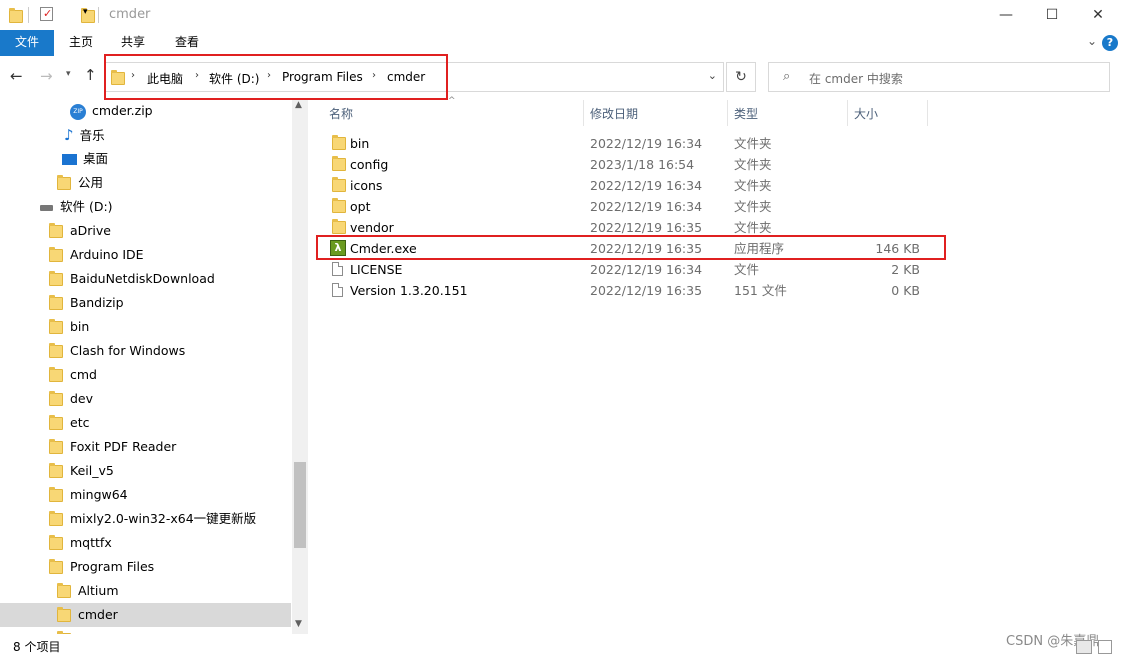  What do you see at coordinates (632, 164) in the screenshot?
I see `file-row: config 2023/1/18 16:54 文件夹` at bounding box center [632, 164].